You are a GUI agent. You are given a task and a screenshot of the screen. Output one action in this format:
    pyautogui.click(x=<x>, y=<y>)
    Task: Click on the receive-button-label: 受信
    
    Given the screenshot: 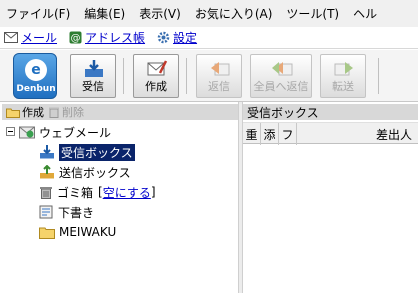 What is the action you would take?
    pyautogui.click(x=93, y=86)
    